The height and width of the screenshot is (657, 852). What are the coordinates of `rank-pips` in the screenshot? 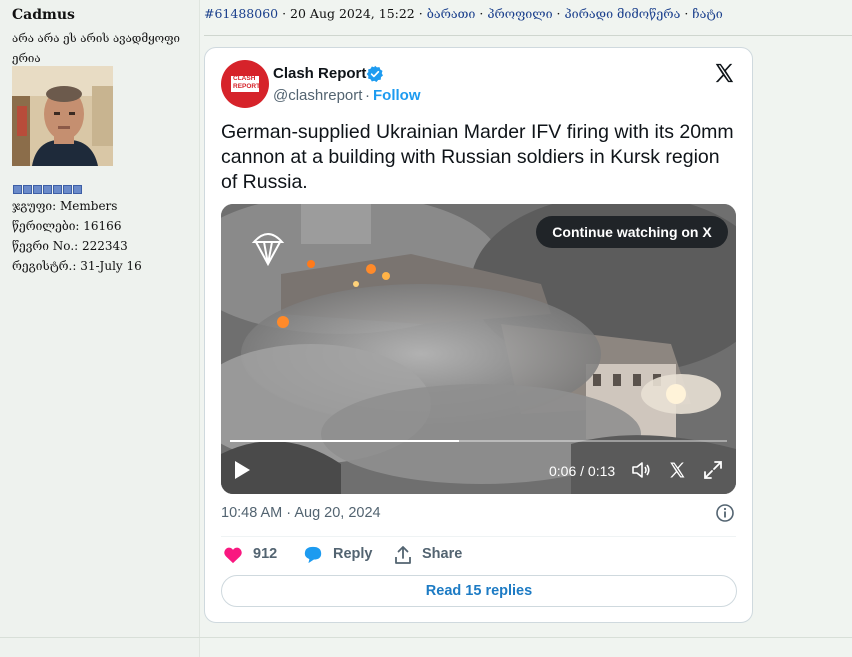 It's located at (47, 189).